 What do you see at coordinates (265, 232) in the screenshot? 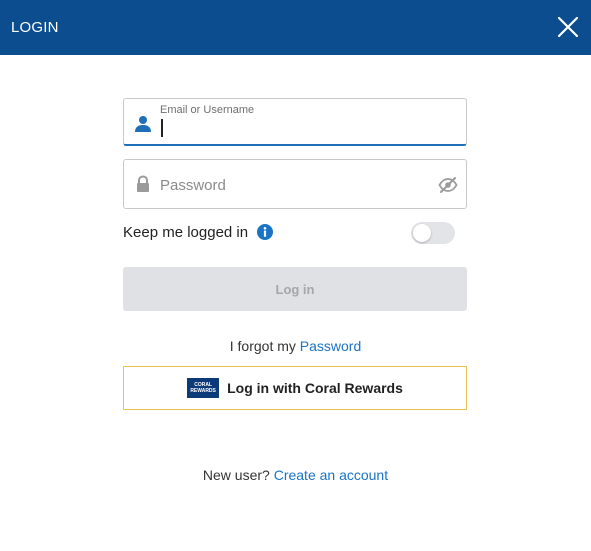
I see `info-icon` at bounding box center [265, 232].